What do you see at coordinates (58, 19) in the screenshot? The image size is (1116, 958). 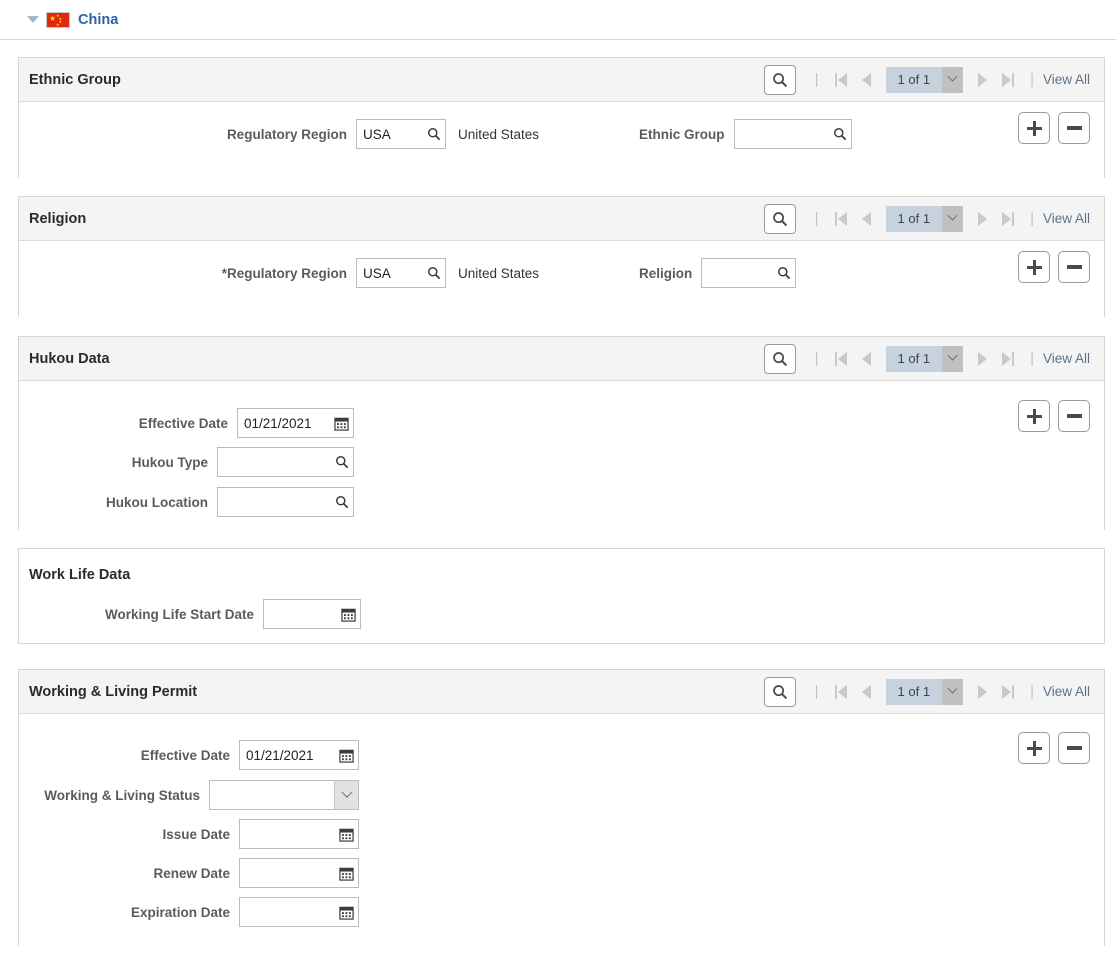 I see `china-flag-icon: ★ ★ ★ ★ ★` at bounding box center [58, 19].